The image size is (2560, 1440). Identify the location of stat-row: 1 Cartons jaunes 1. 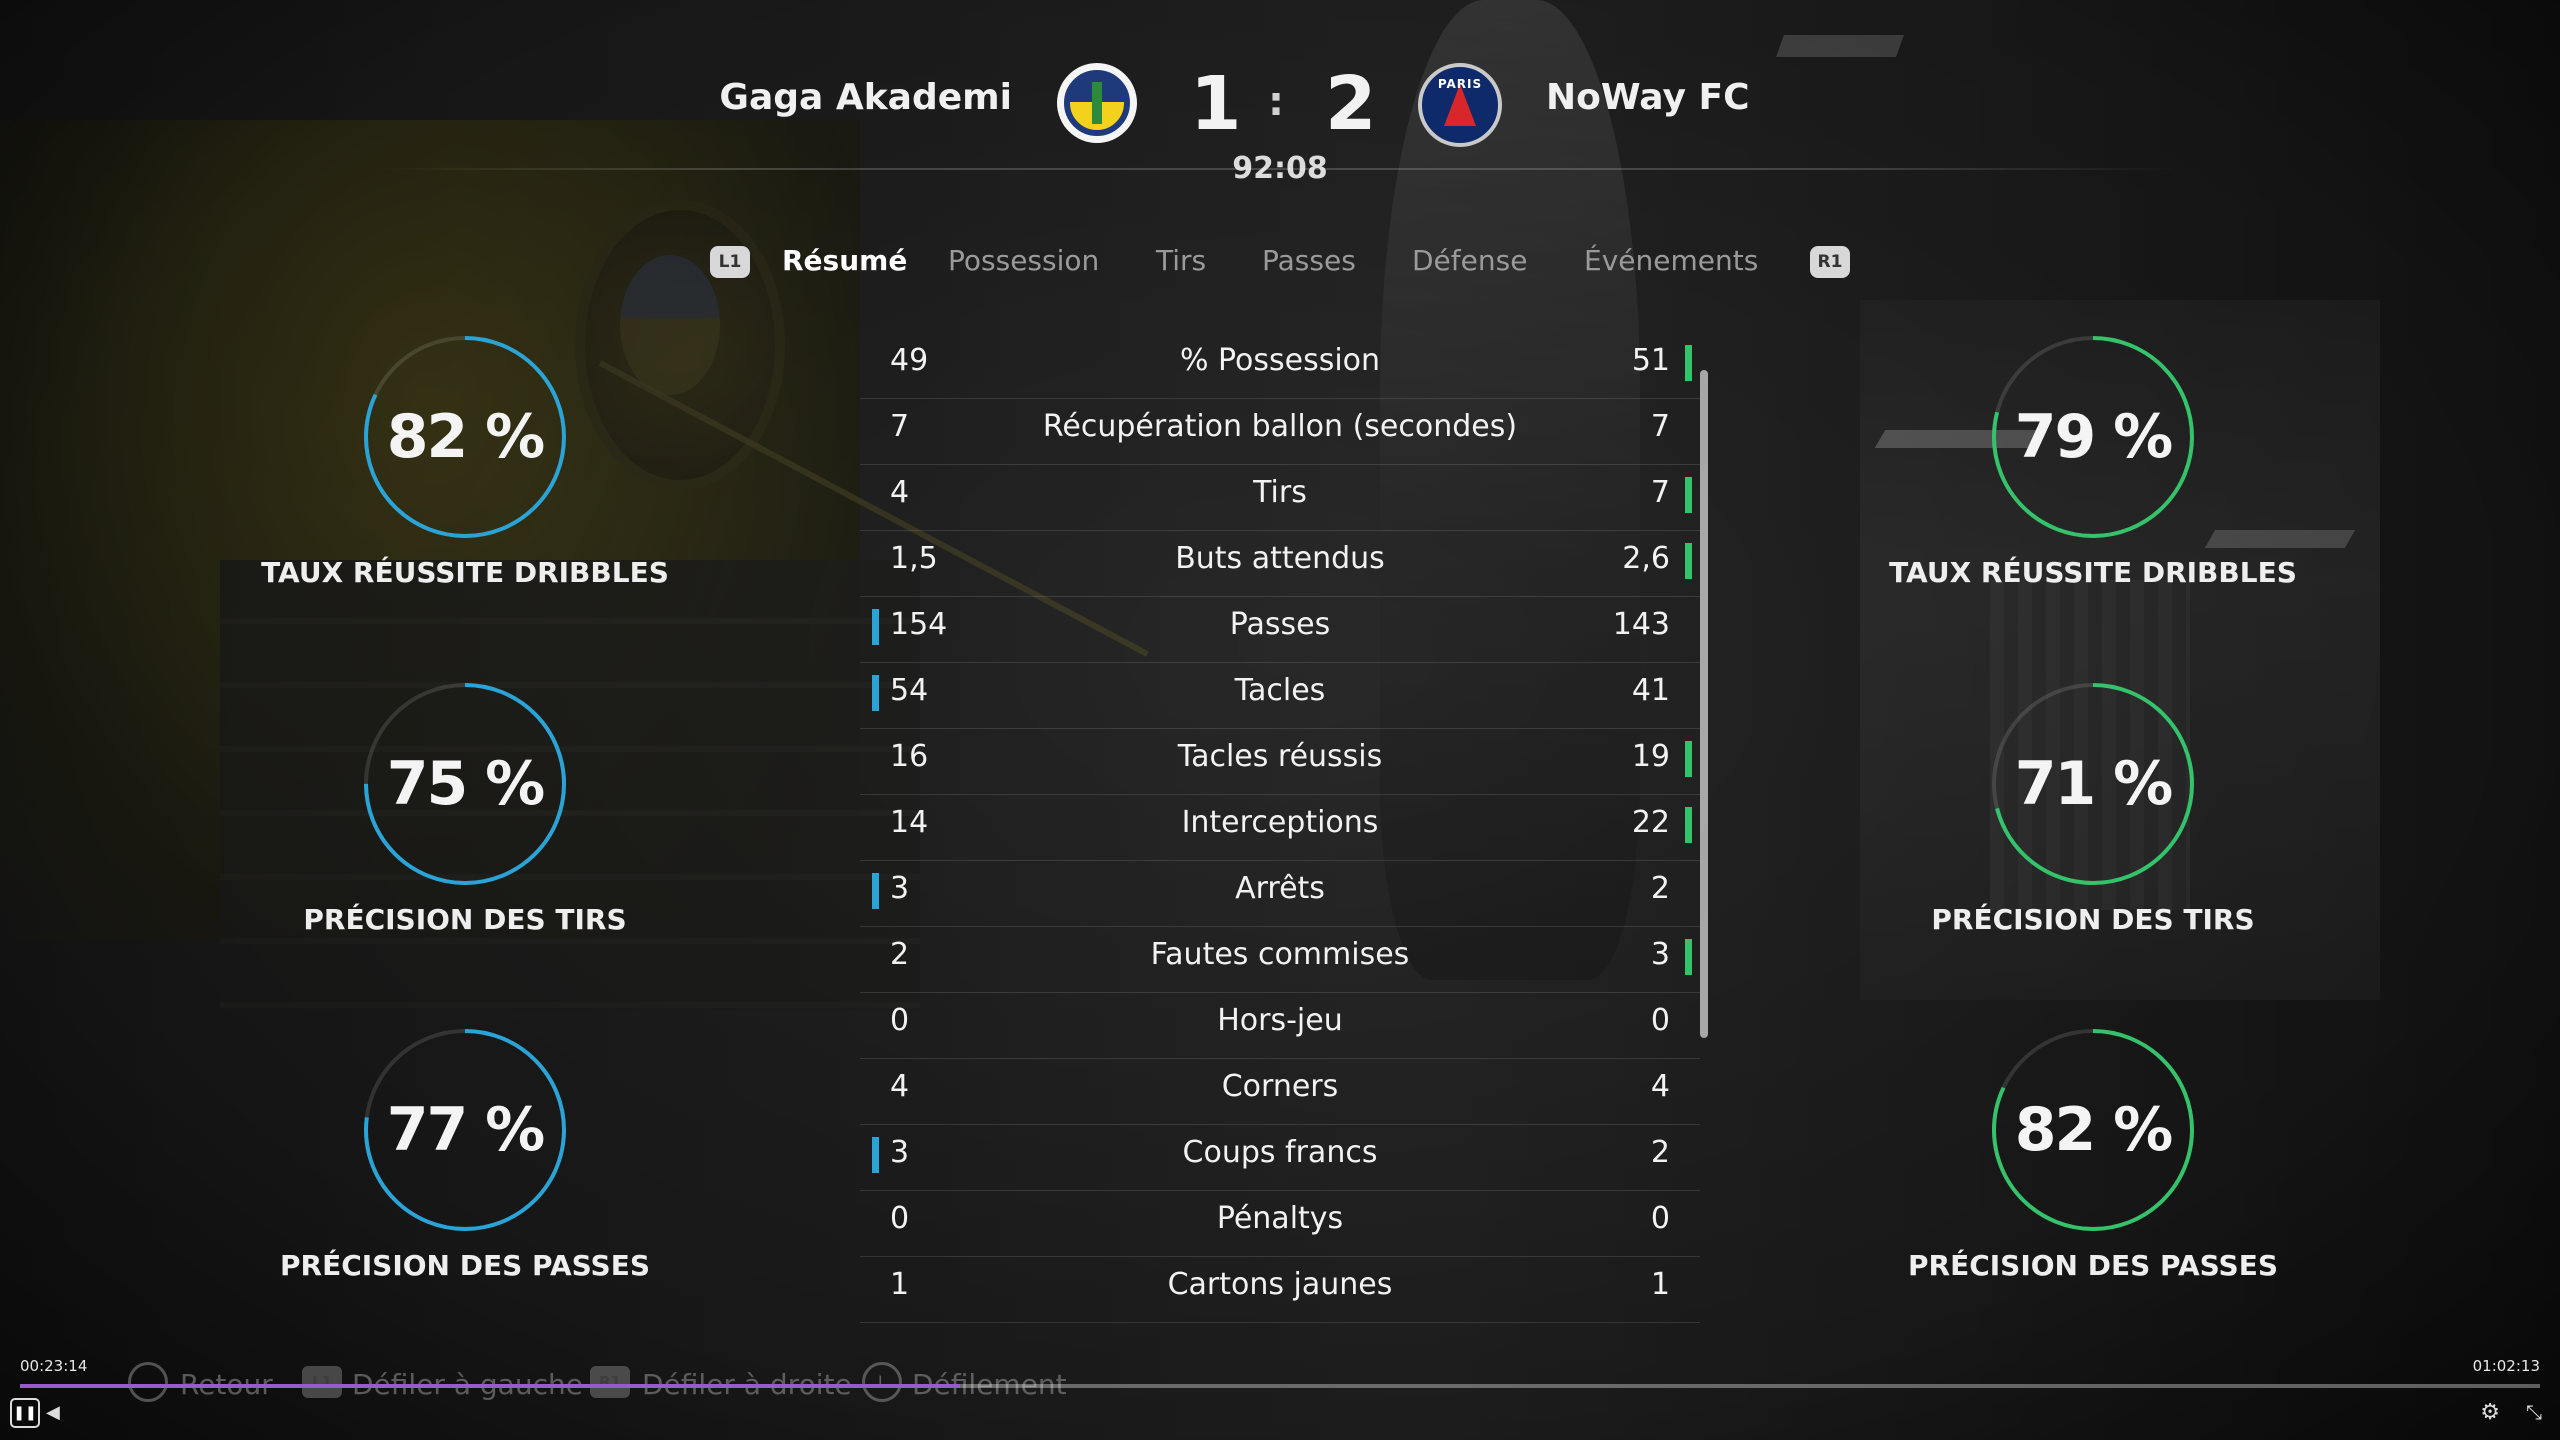
(1280, 1290).